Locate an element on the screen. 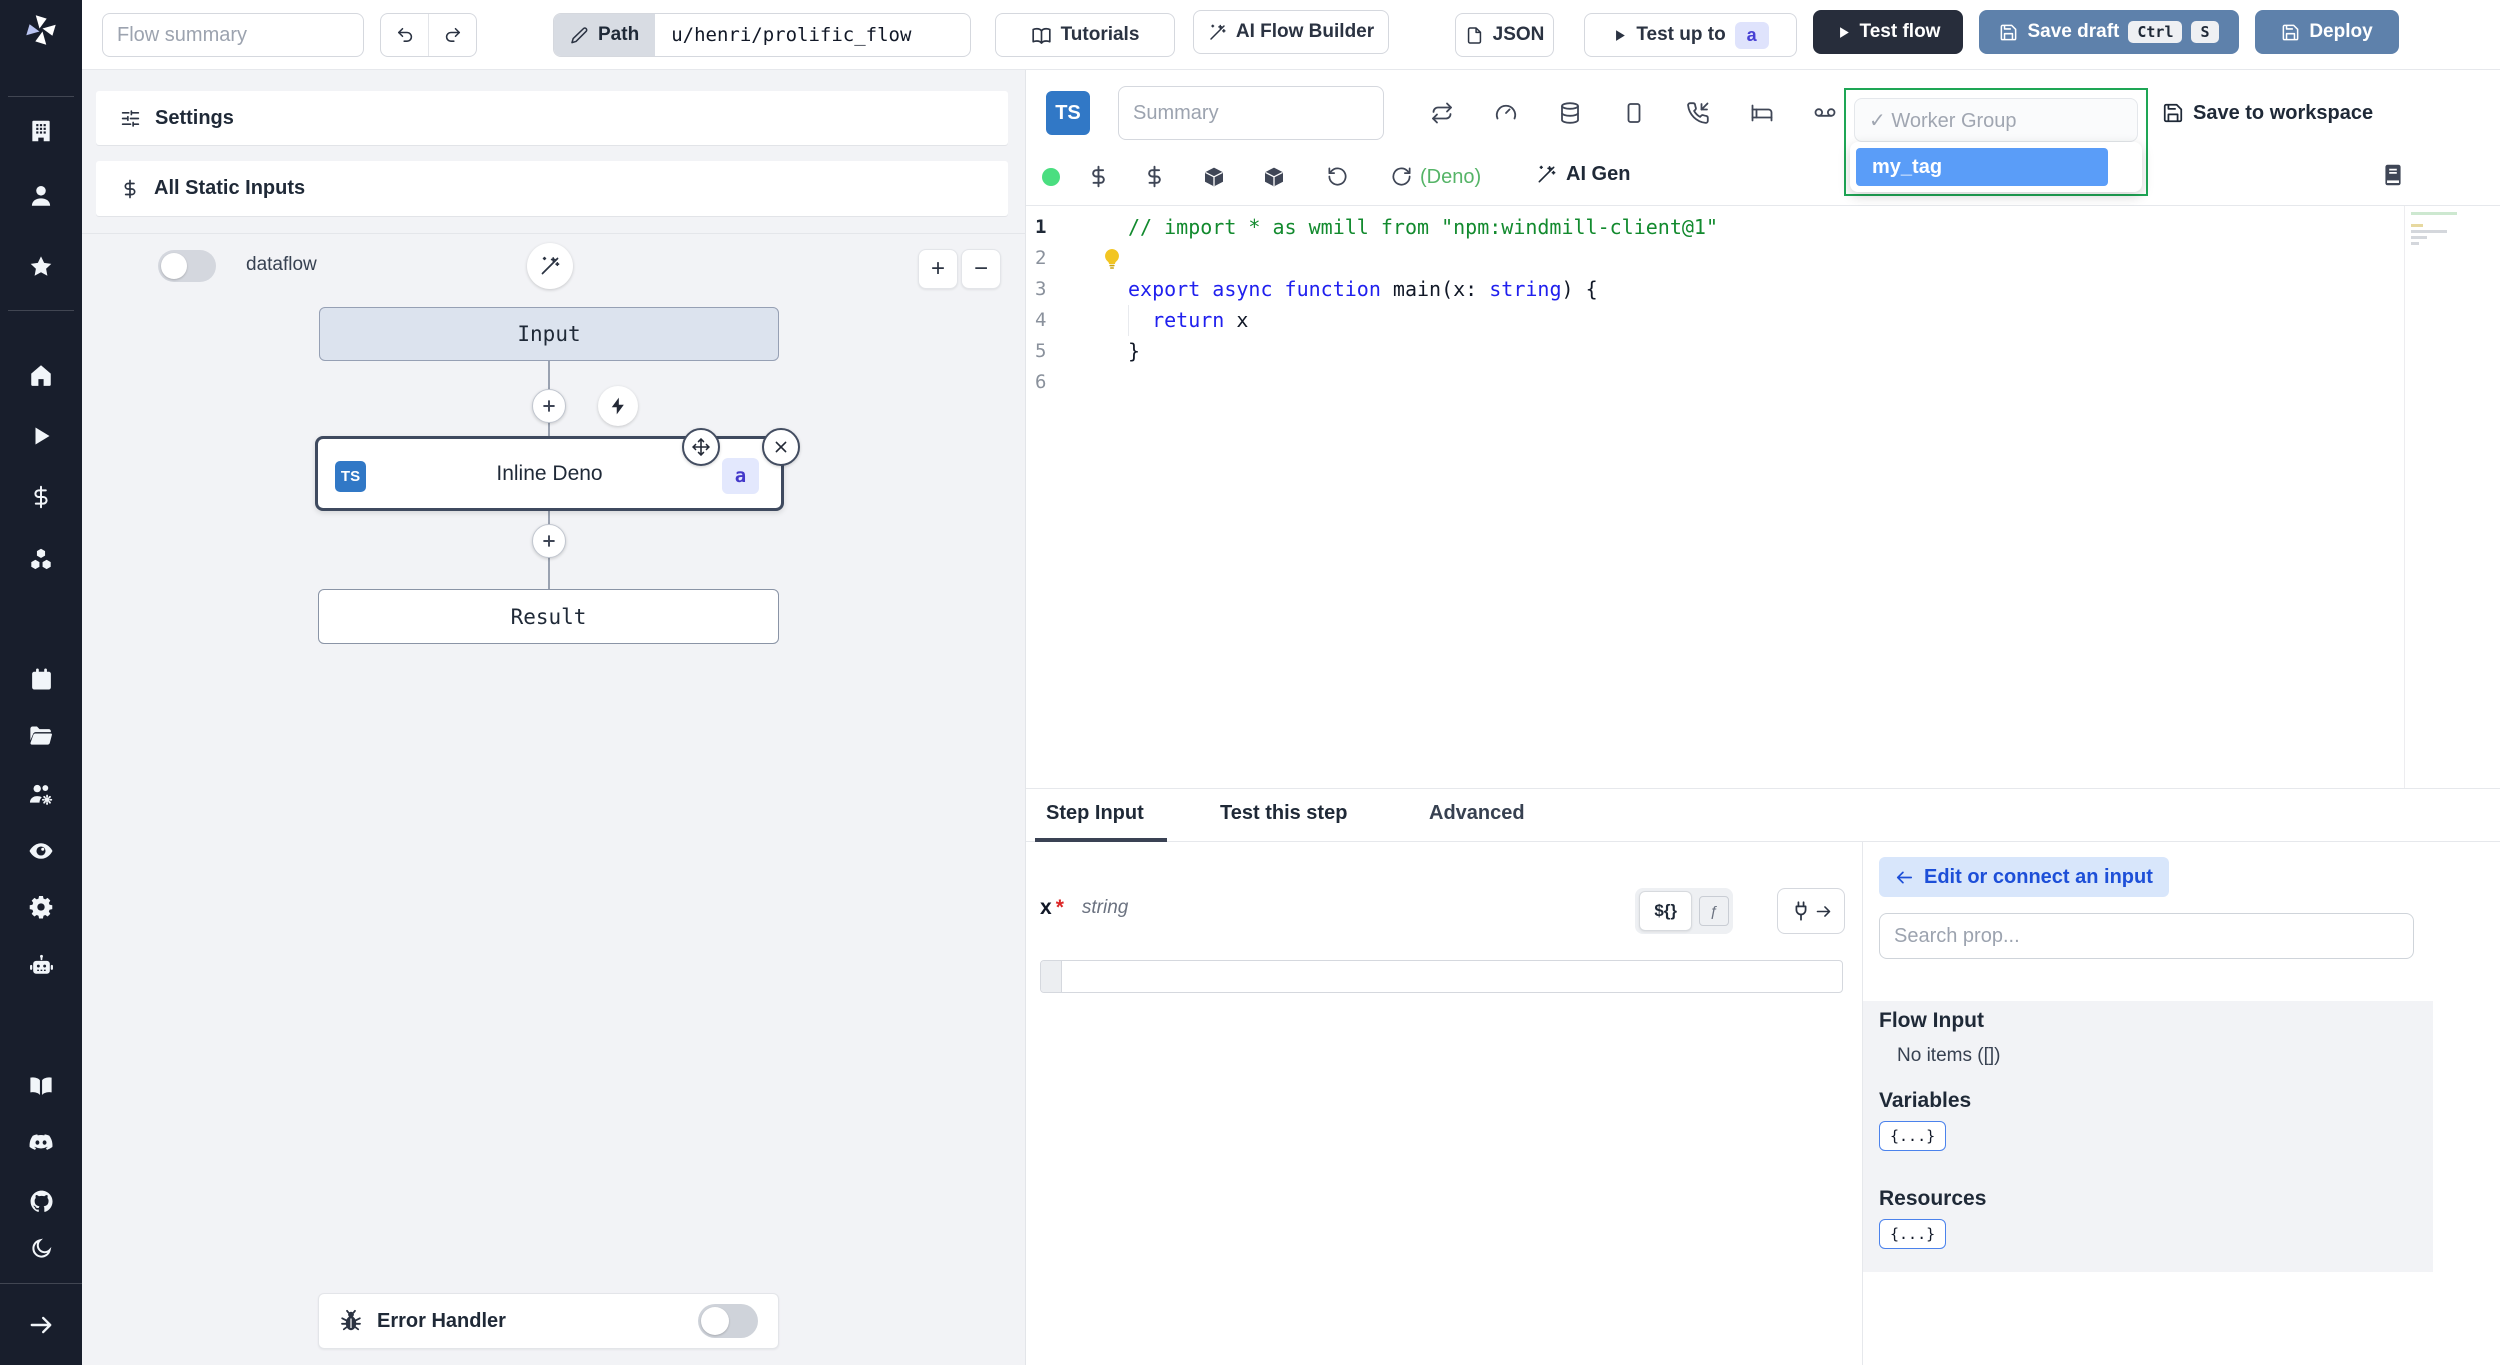 This screenshot has width=2500, height=1365. delete-step-button is located at coordinates (781, 447).